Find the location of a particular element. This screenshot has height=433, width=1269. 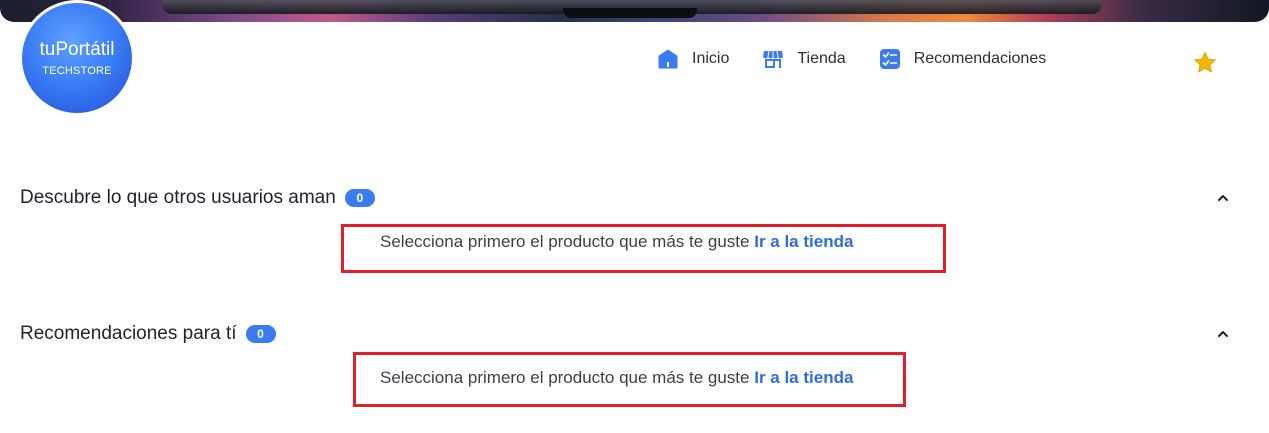

brand-logo: tuPortátil TECHSTORE is located at coordinates (77, 58).